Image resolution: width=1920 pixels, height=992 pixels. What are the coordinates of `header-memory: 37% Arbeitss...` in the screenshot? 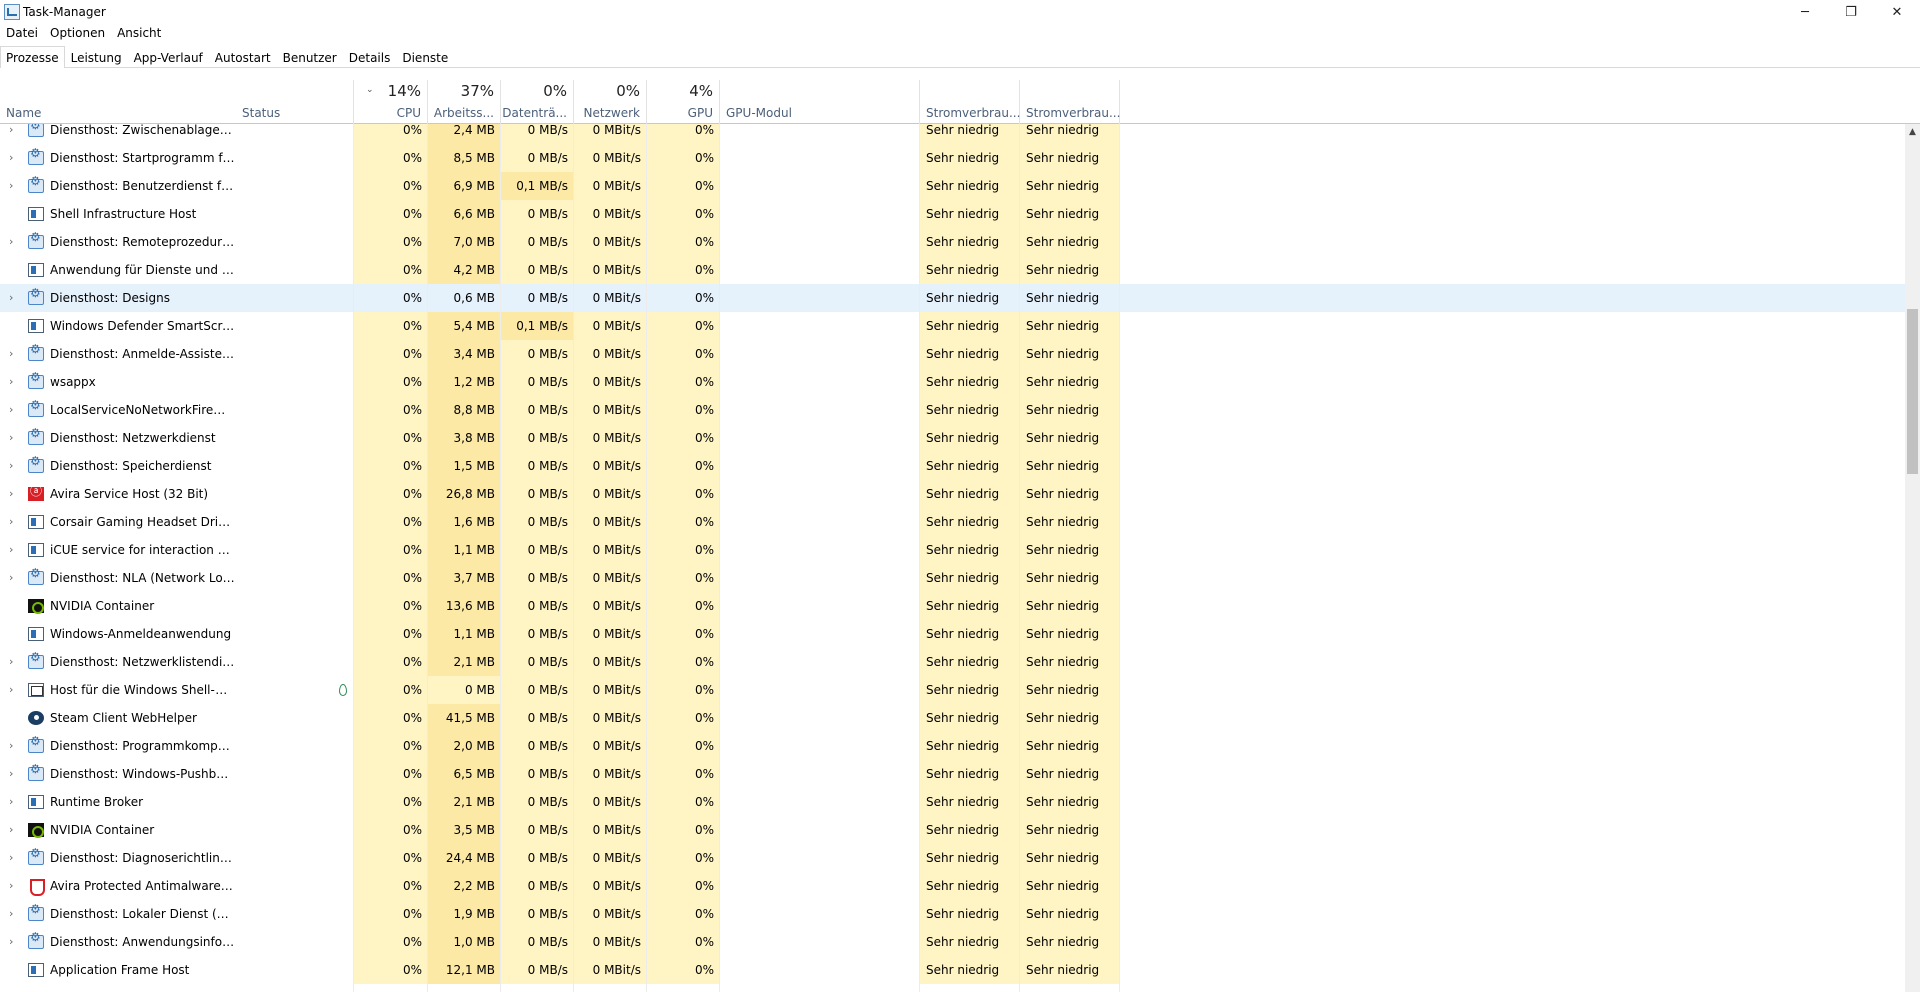 It's located at (464, 102).